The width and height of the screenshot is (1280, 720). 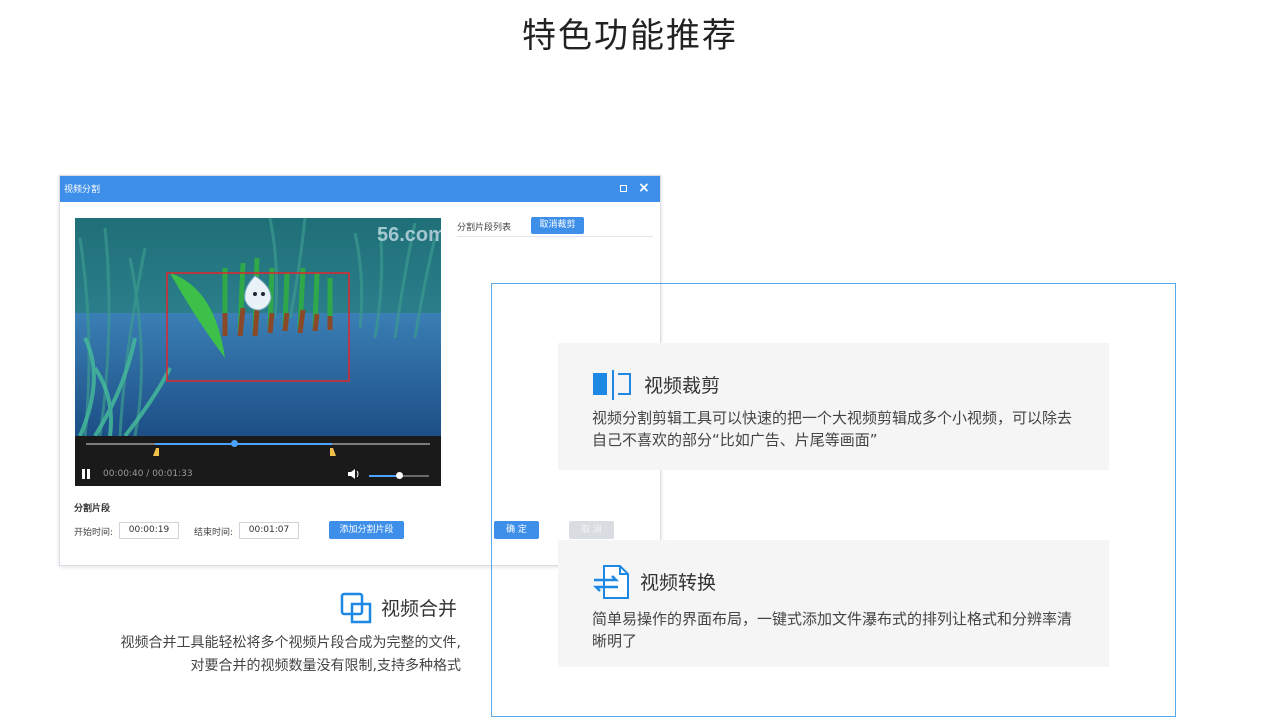 I want to click on end-time-input: 00:01:07, so click(x=269, y=530).